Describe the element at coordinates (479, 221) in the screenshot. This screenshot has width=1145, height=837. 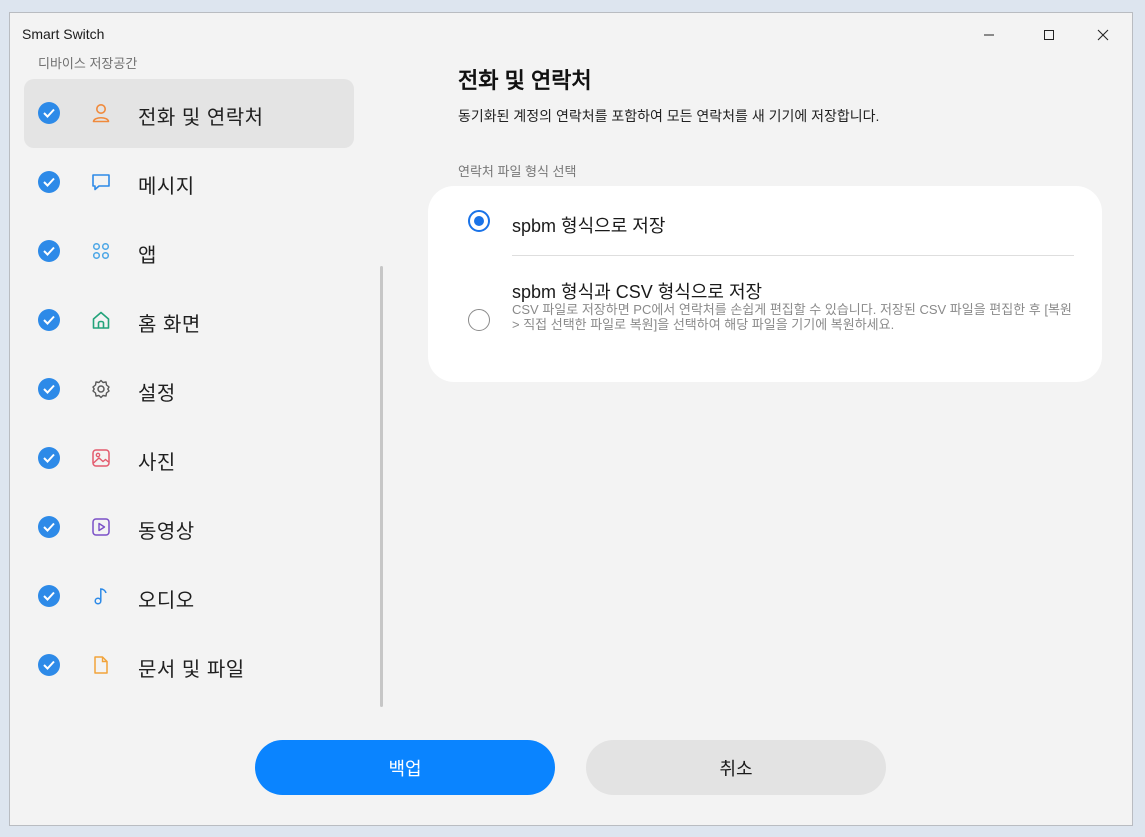
I see `radio-selected-icon` at that location.